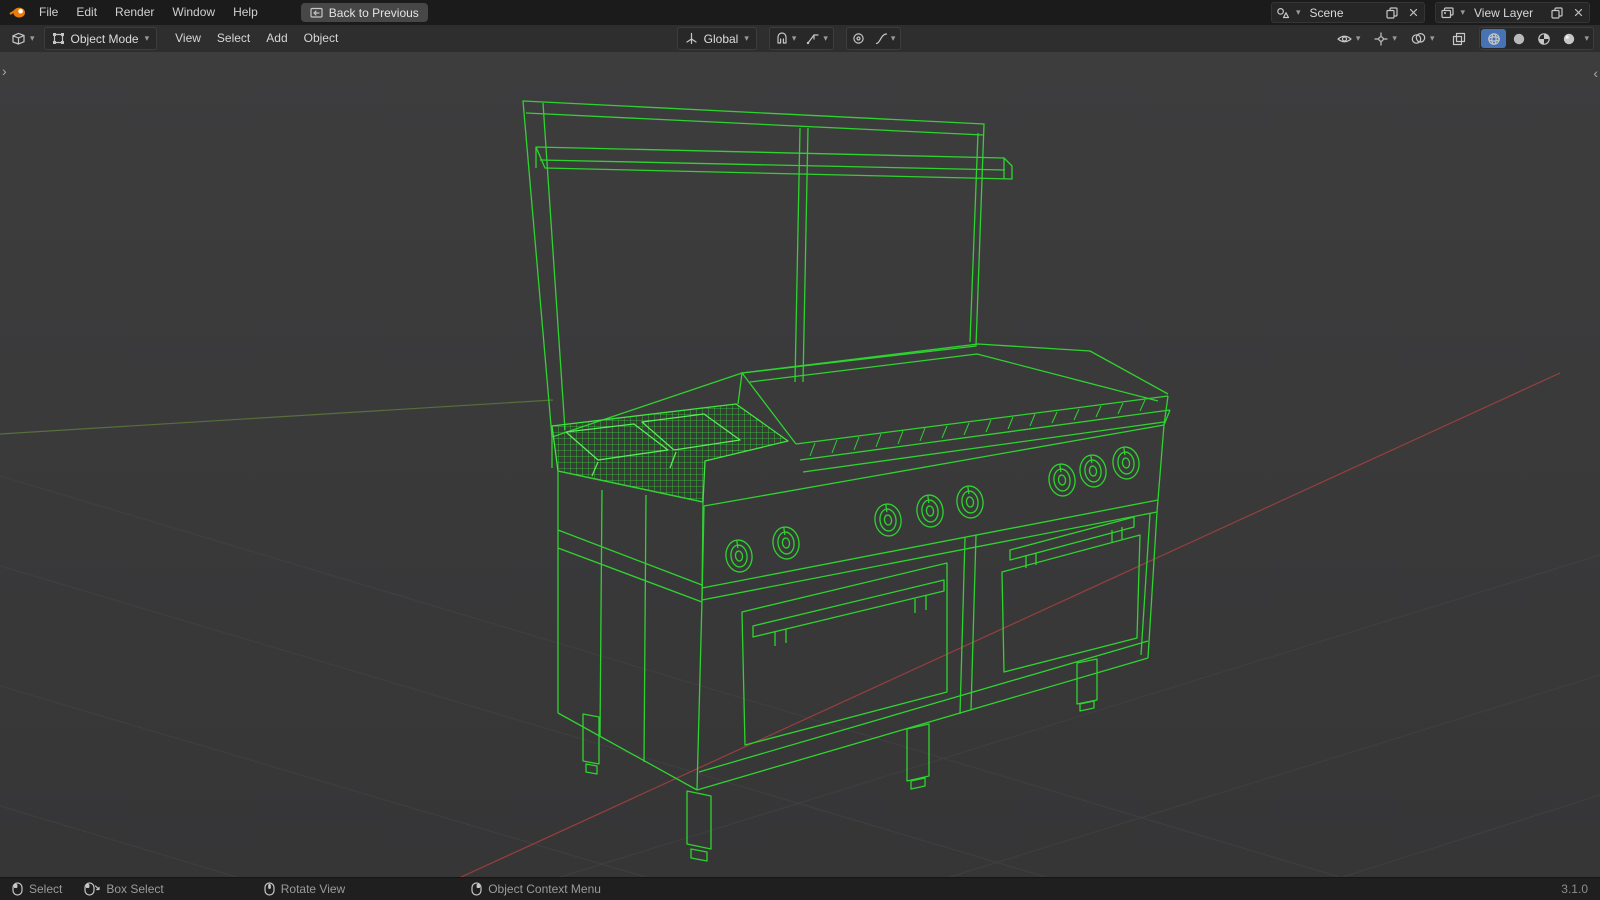 This screenshot has height=900, width=1600. I want to click on snap-target-button: ▾, so click(817, 38).